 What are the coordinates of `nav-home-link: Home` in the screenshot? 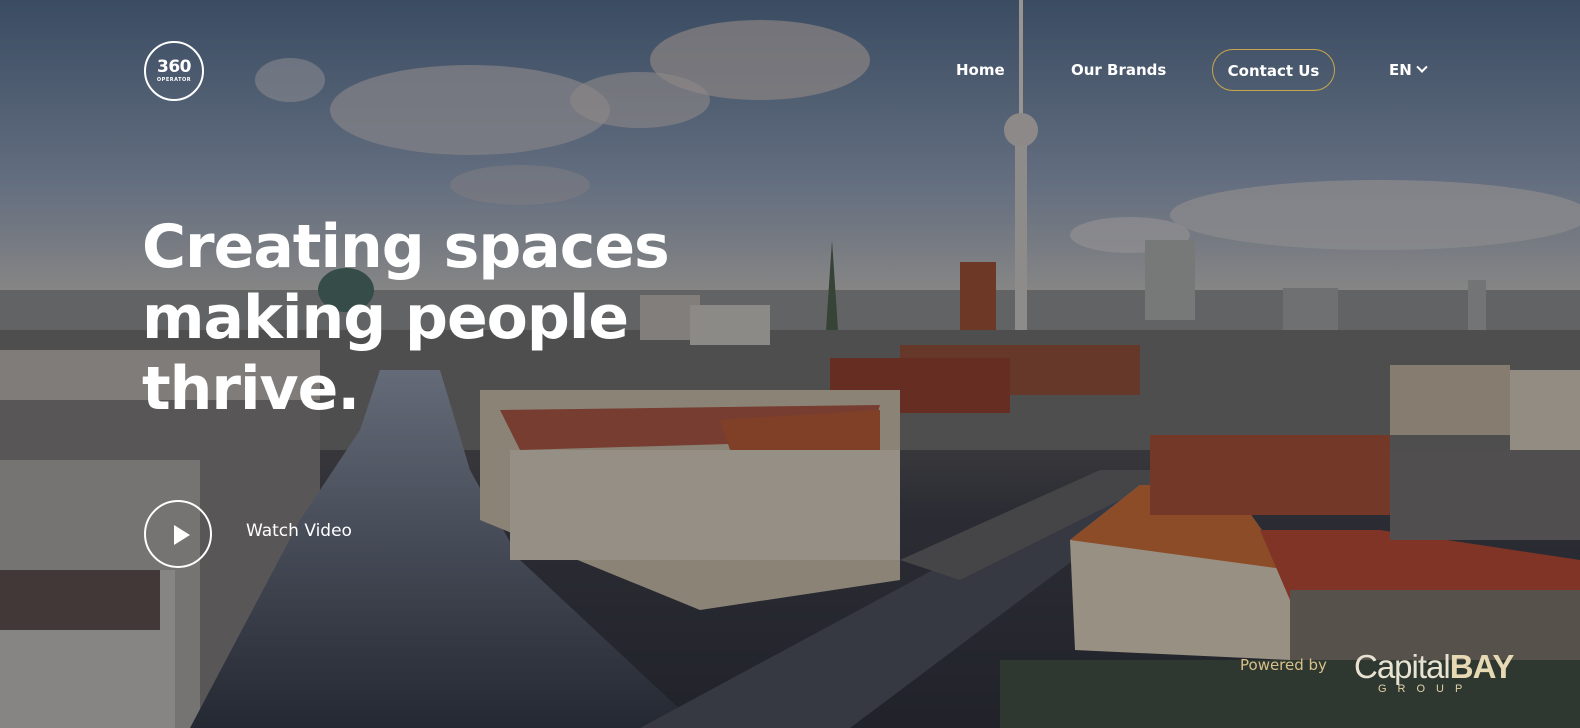 It's located at (980, 70).